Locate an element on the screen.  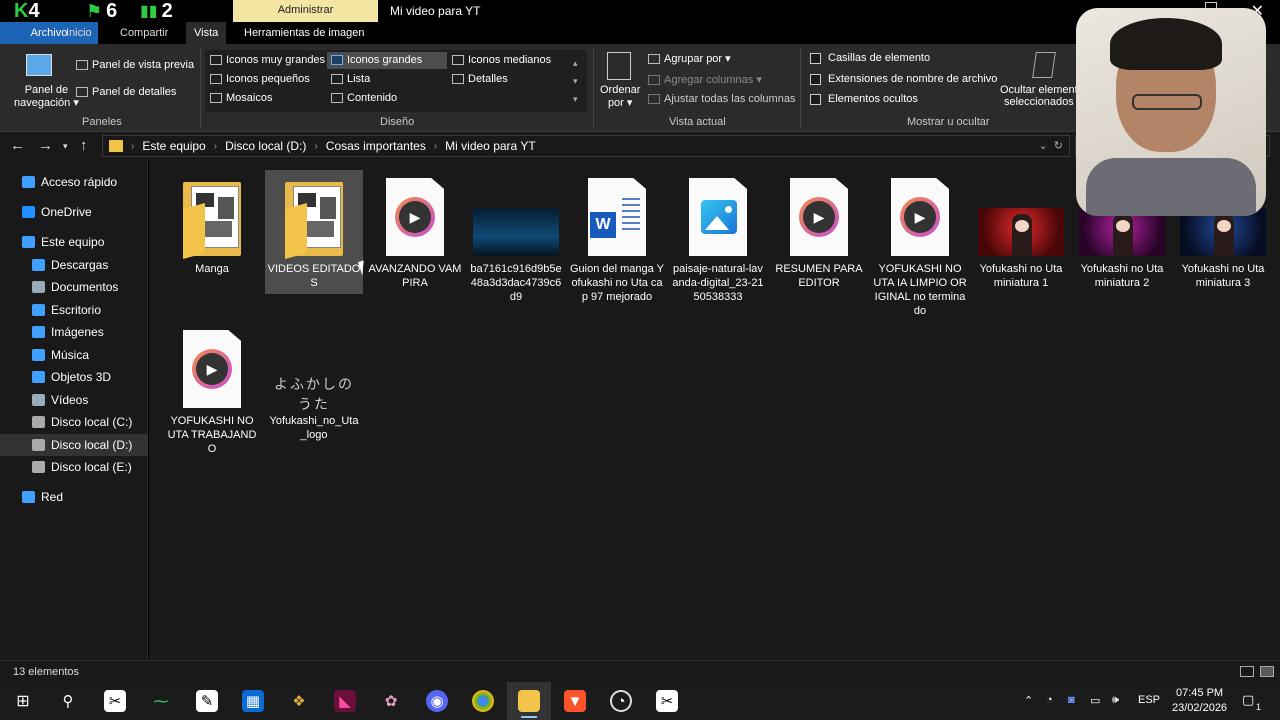
tab-home: Inicio is located at coordinates (79, 33).